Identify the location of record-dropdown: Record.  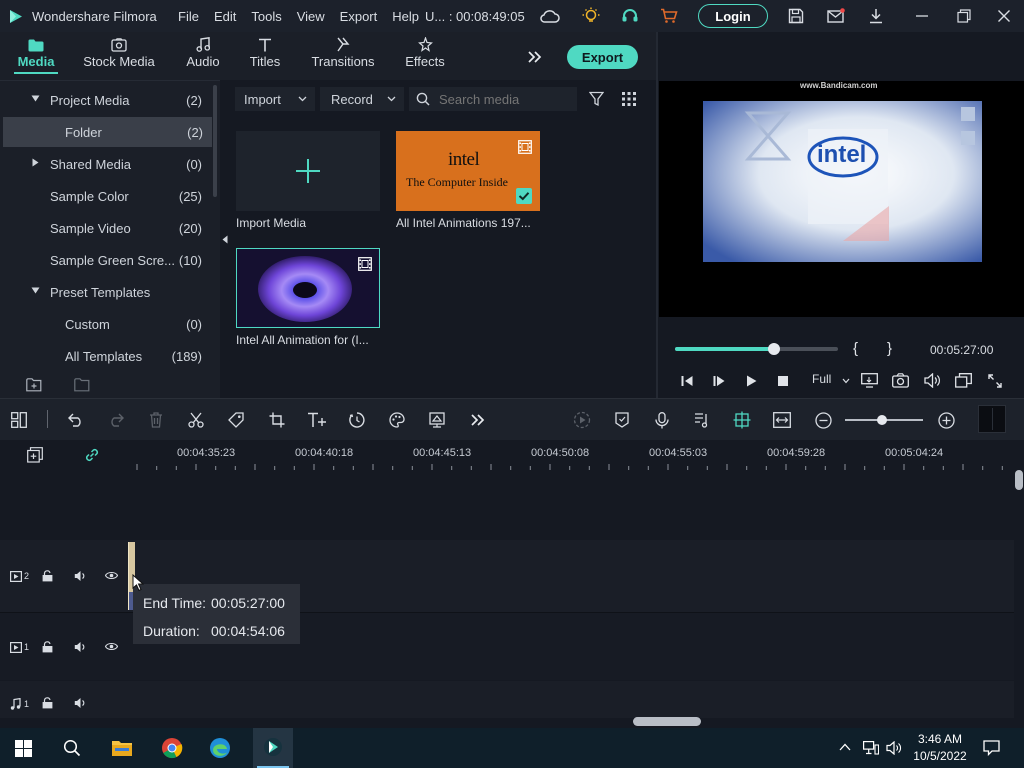
(362, 99).